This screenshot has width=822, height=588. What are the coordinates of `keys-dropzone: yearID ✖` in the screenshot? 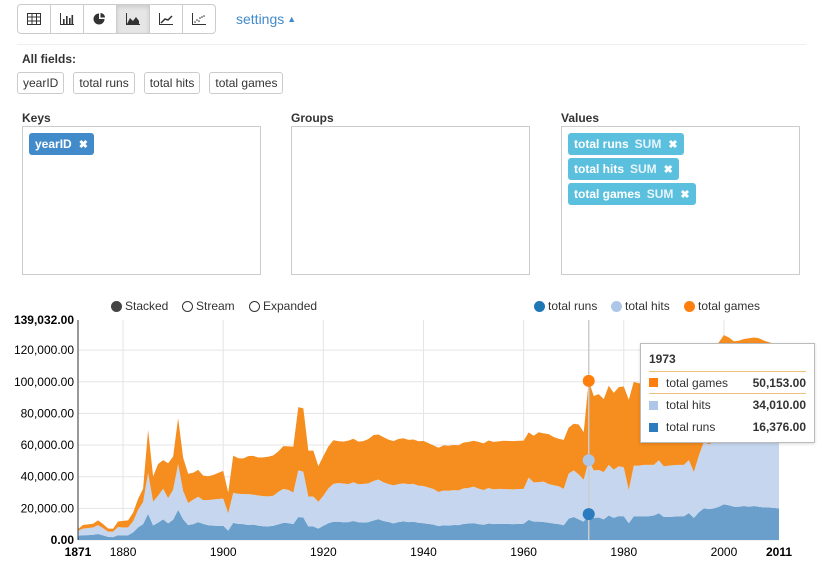 It's located at (141, 200).